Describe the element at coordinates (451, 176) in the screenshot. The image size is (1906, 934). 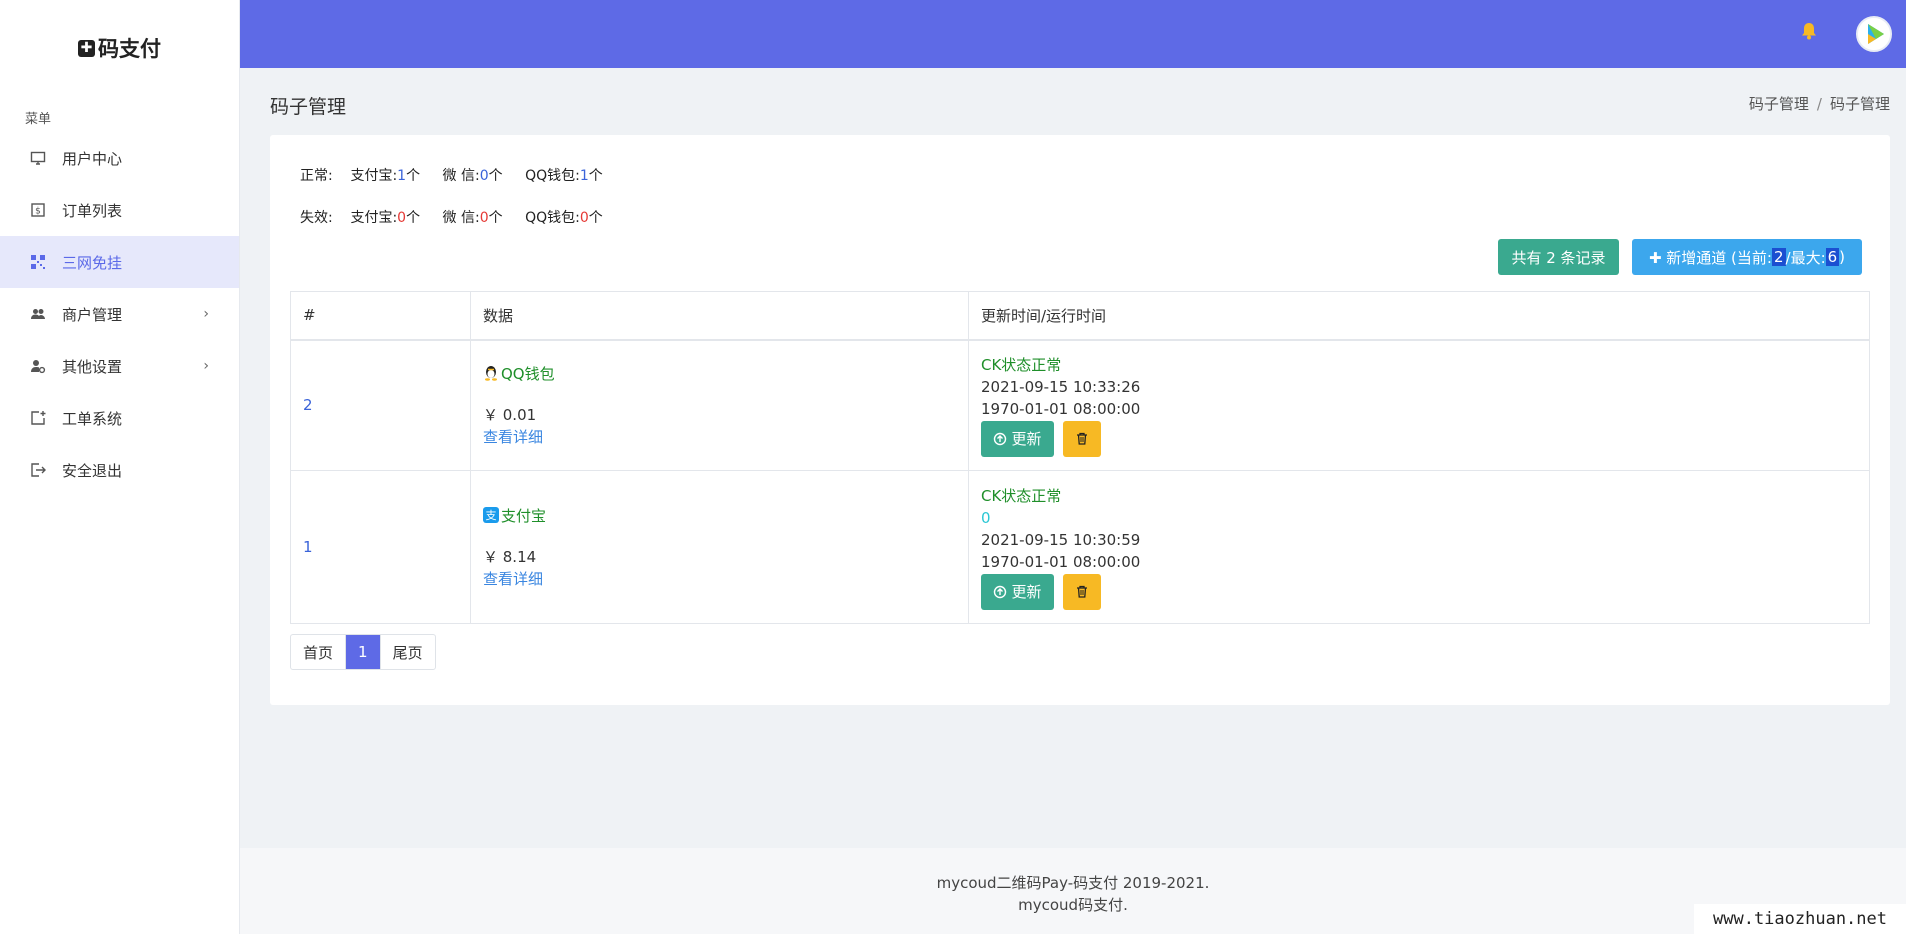
I see `stats-normal: 正常: 支付宝:1个 微 信:0个 QQ钱包:1个` at that location.